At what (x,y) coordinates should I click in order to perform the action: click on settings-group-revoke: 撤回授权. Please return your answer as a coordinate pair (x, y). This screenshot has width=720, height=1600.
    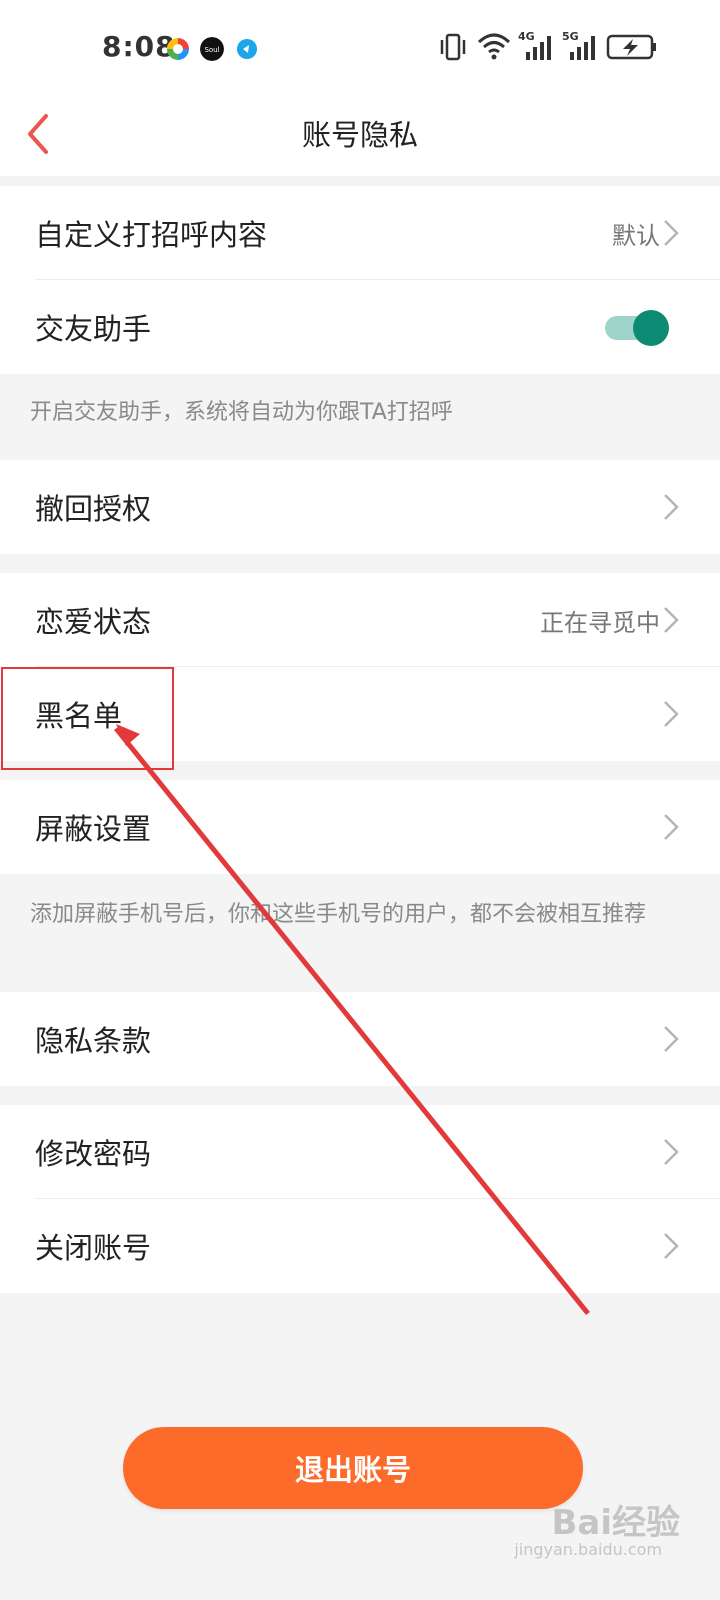
    Looking at the image, I should click on (360, 507).